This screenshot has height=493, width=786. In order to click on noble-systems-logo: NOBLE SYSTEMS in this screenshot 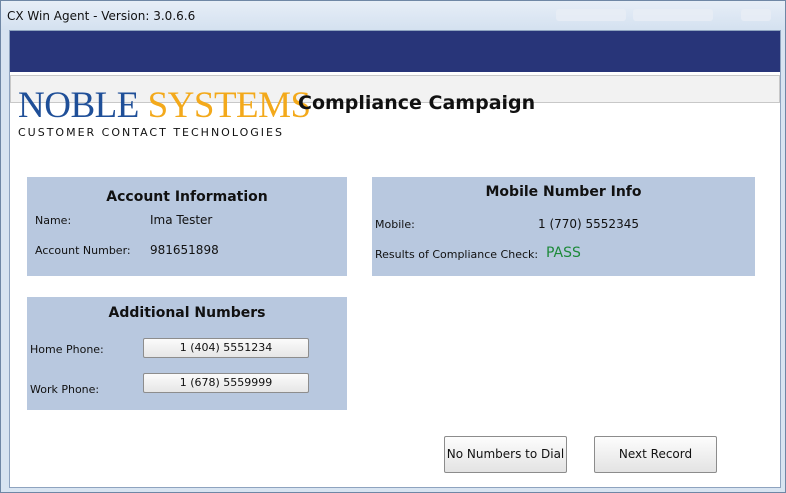, I will do `click(164, 105)`.